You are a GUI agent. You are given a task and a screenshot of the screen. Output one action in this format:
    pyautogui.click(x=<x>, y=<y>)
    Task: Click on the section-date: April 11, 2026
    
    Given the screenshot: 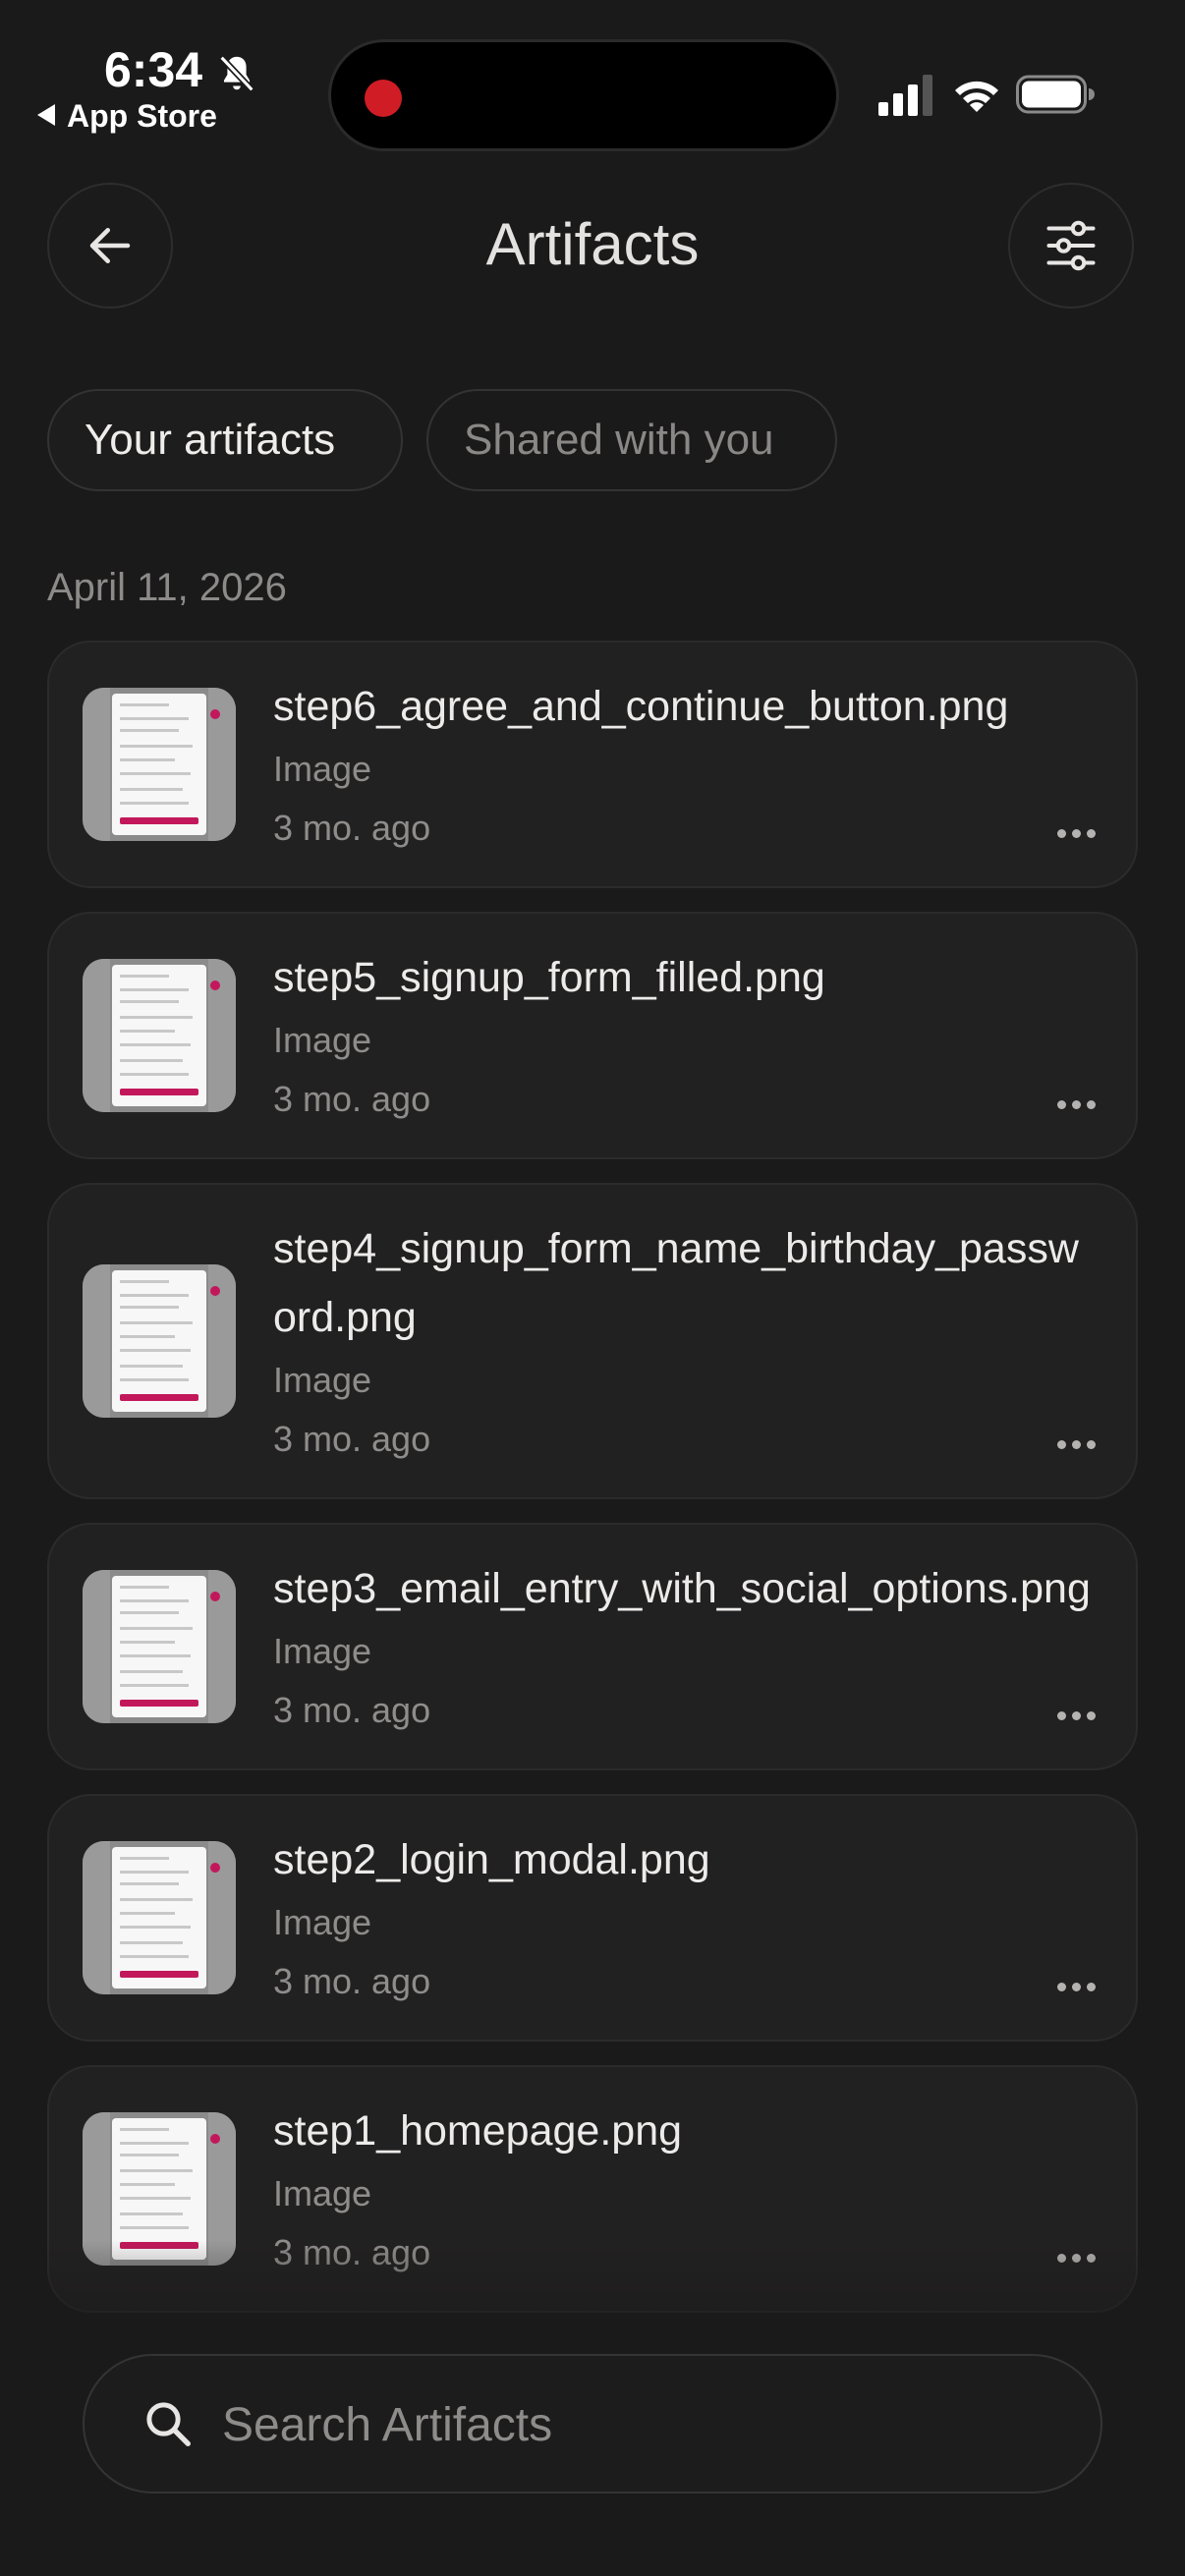 What is the action you would take?
    pyautogui.click(x=167, y=587)
    